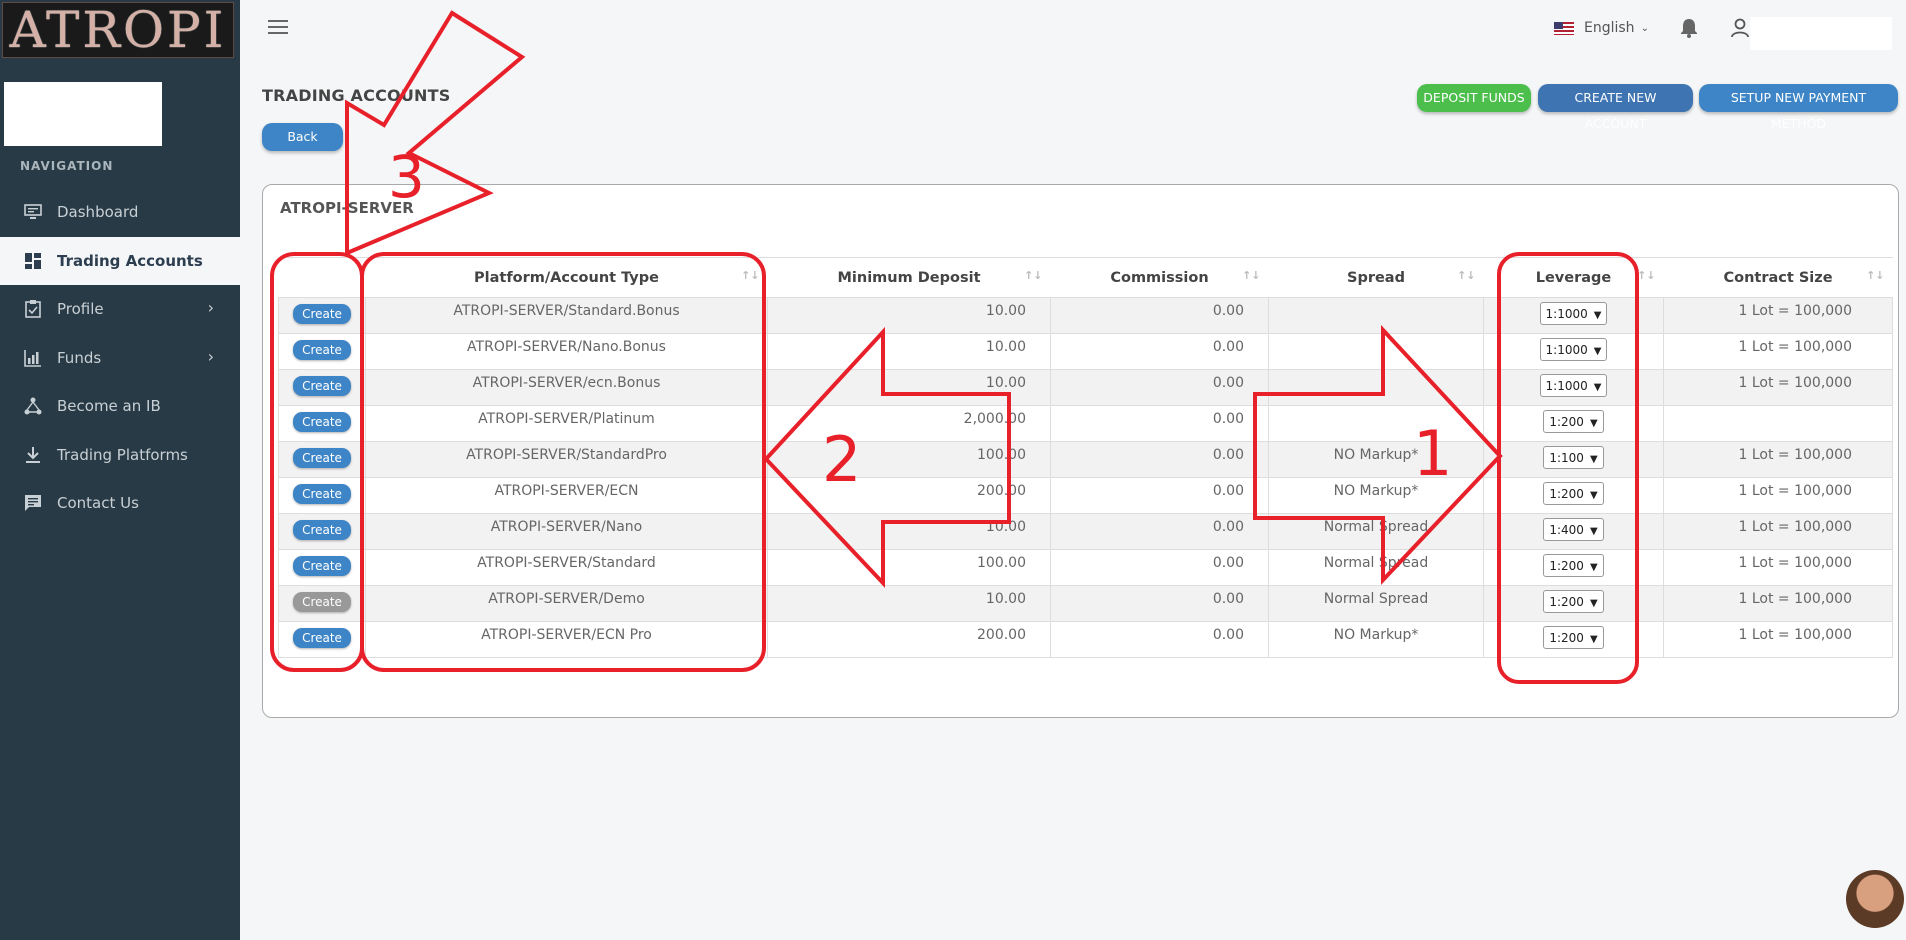  I want to click on user-icon, so click(1740, 30).